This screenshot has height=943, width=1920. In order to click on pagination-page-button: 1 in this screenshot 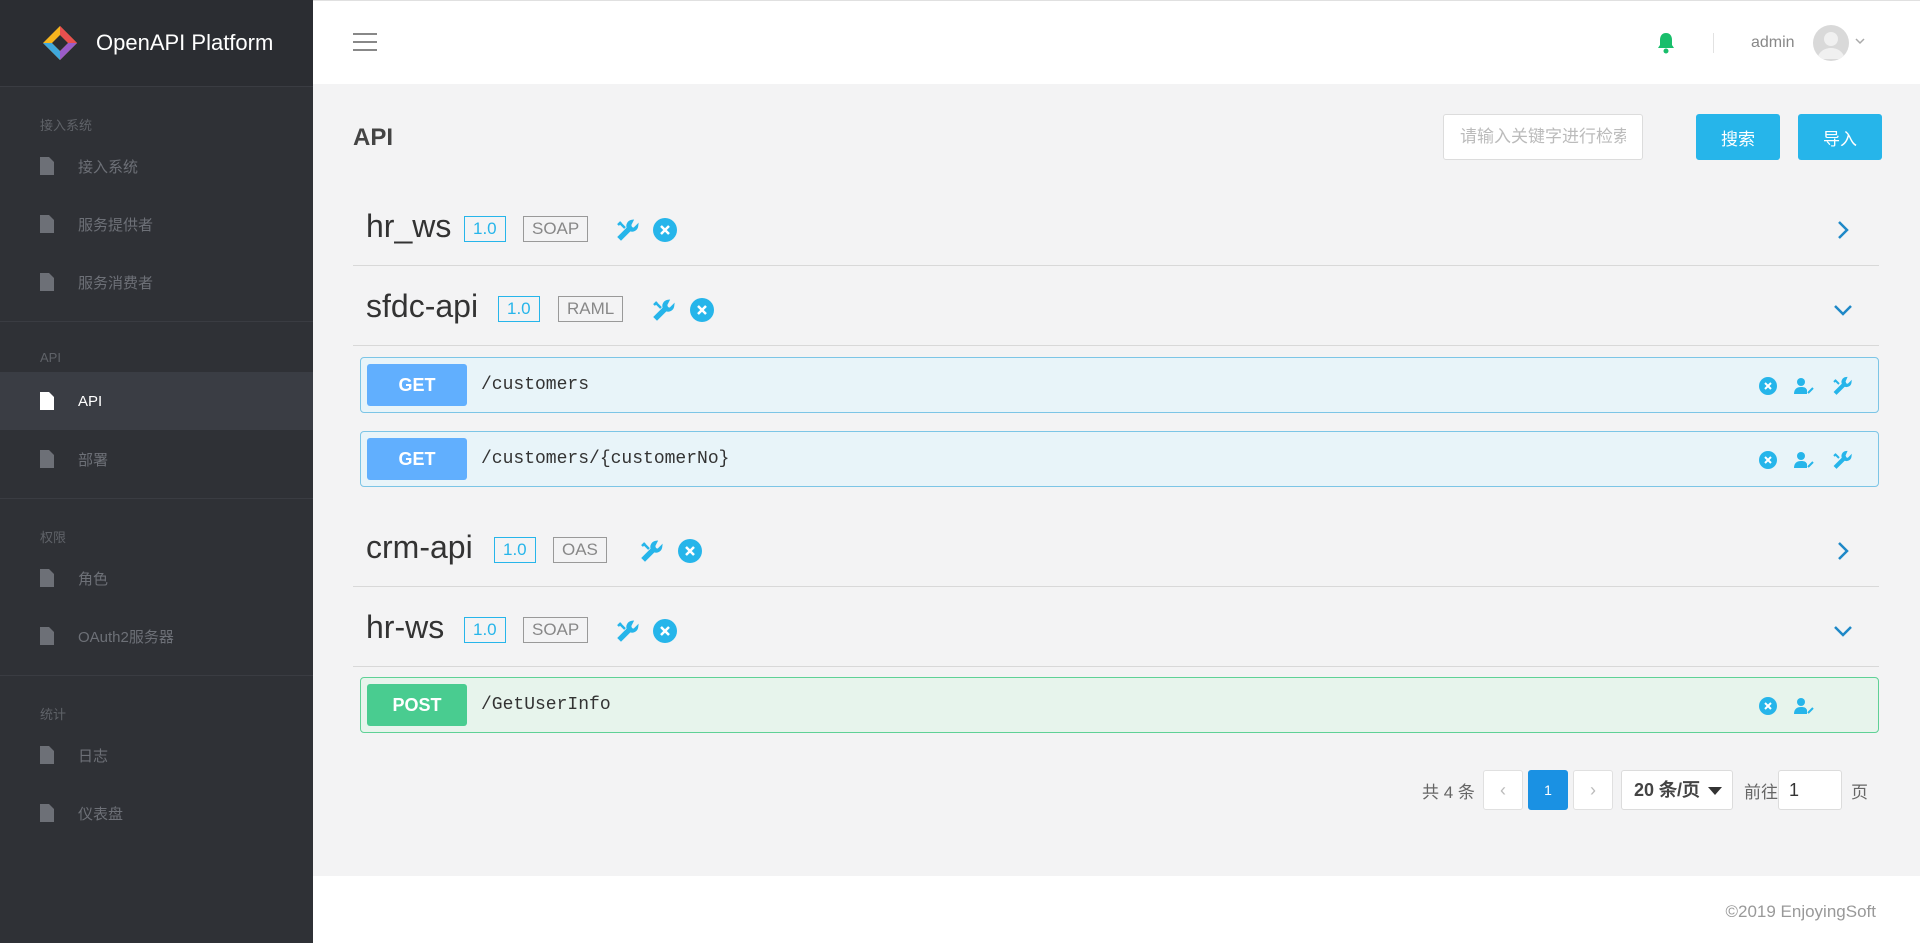, I will do `click(1548, 790)`.